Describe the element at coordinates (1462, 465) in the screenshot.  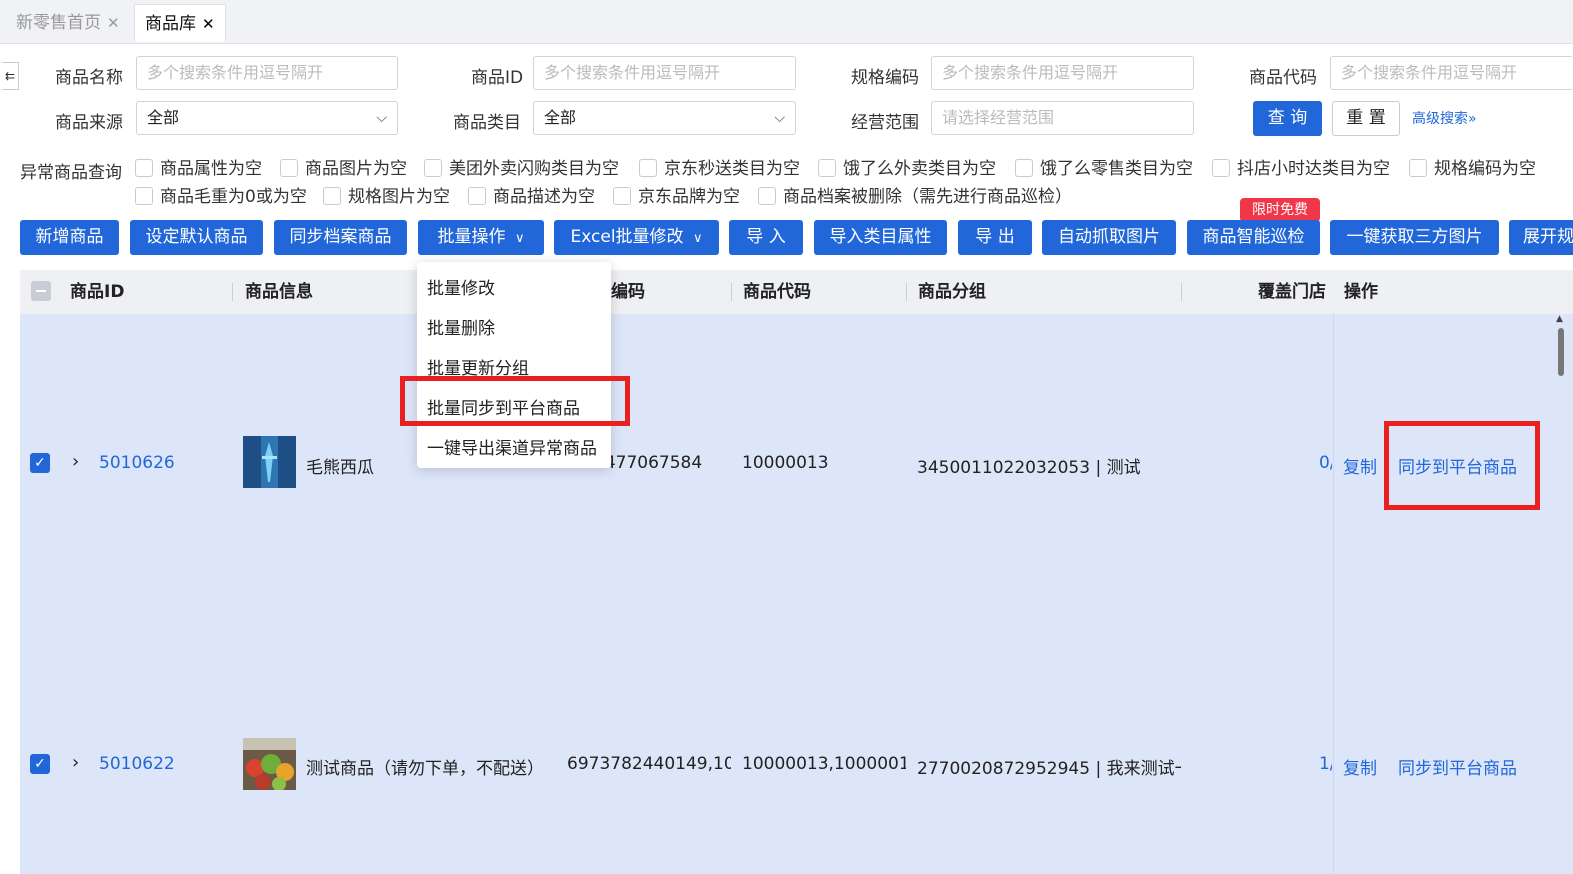
I see `highlight-box` at that location.